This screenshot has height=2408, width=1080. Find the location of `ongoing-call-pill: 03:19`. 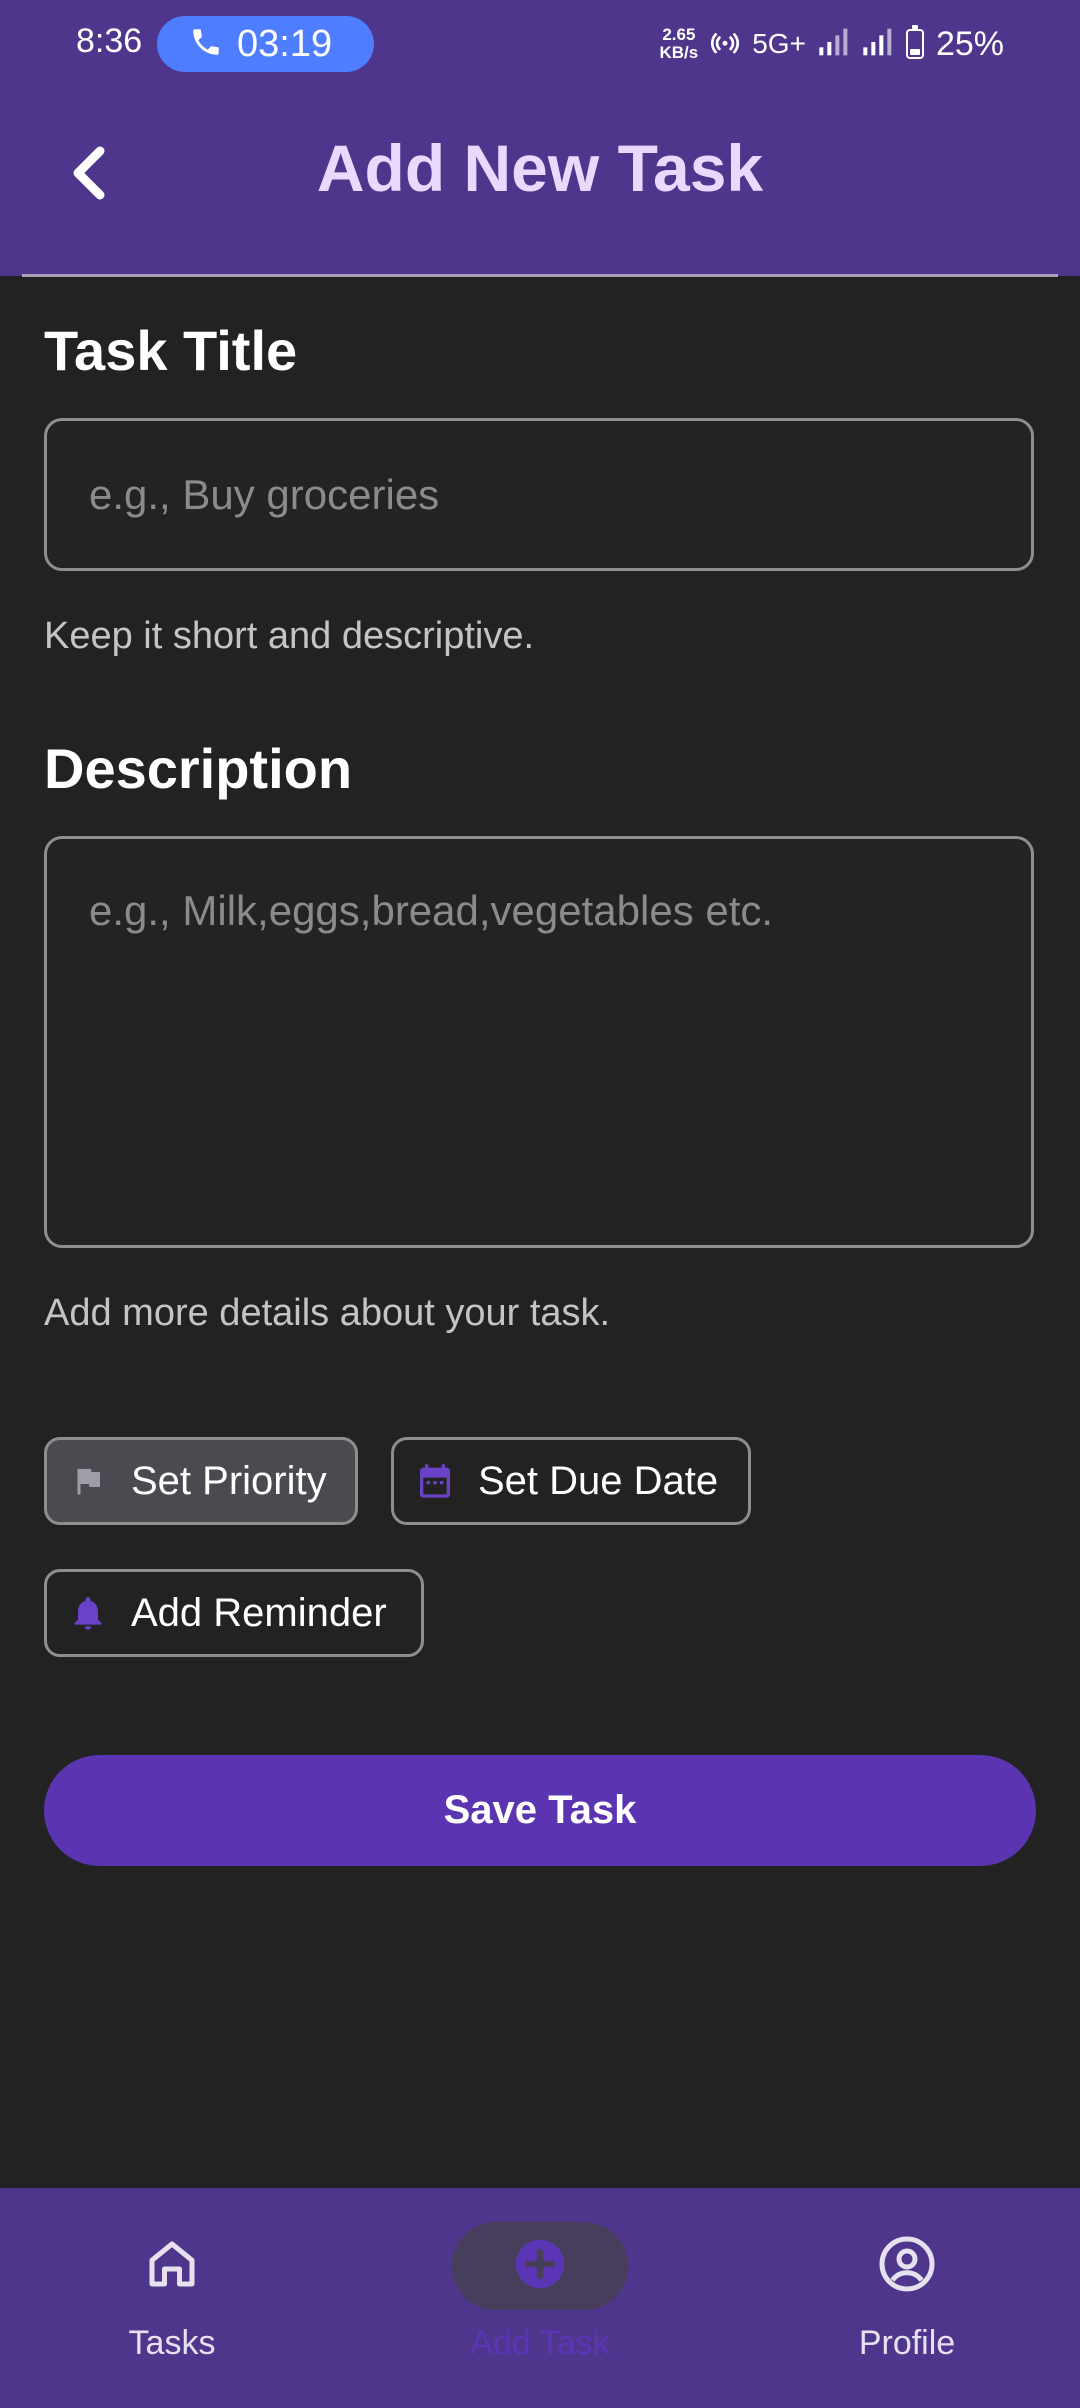

ongoing-call-pill: 03:19 is located at coordinates (265, 44).